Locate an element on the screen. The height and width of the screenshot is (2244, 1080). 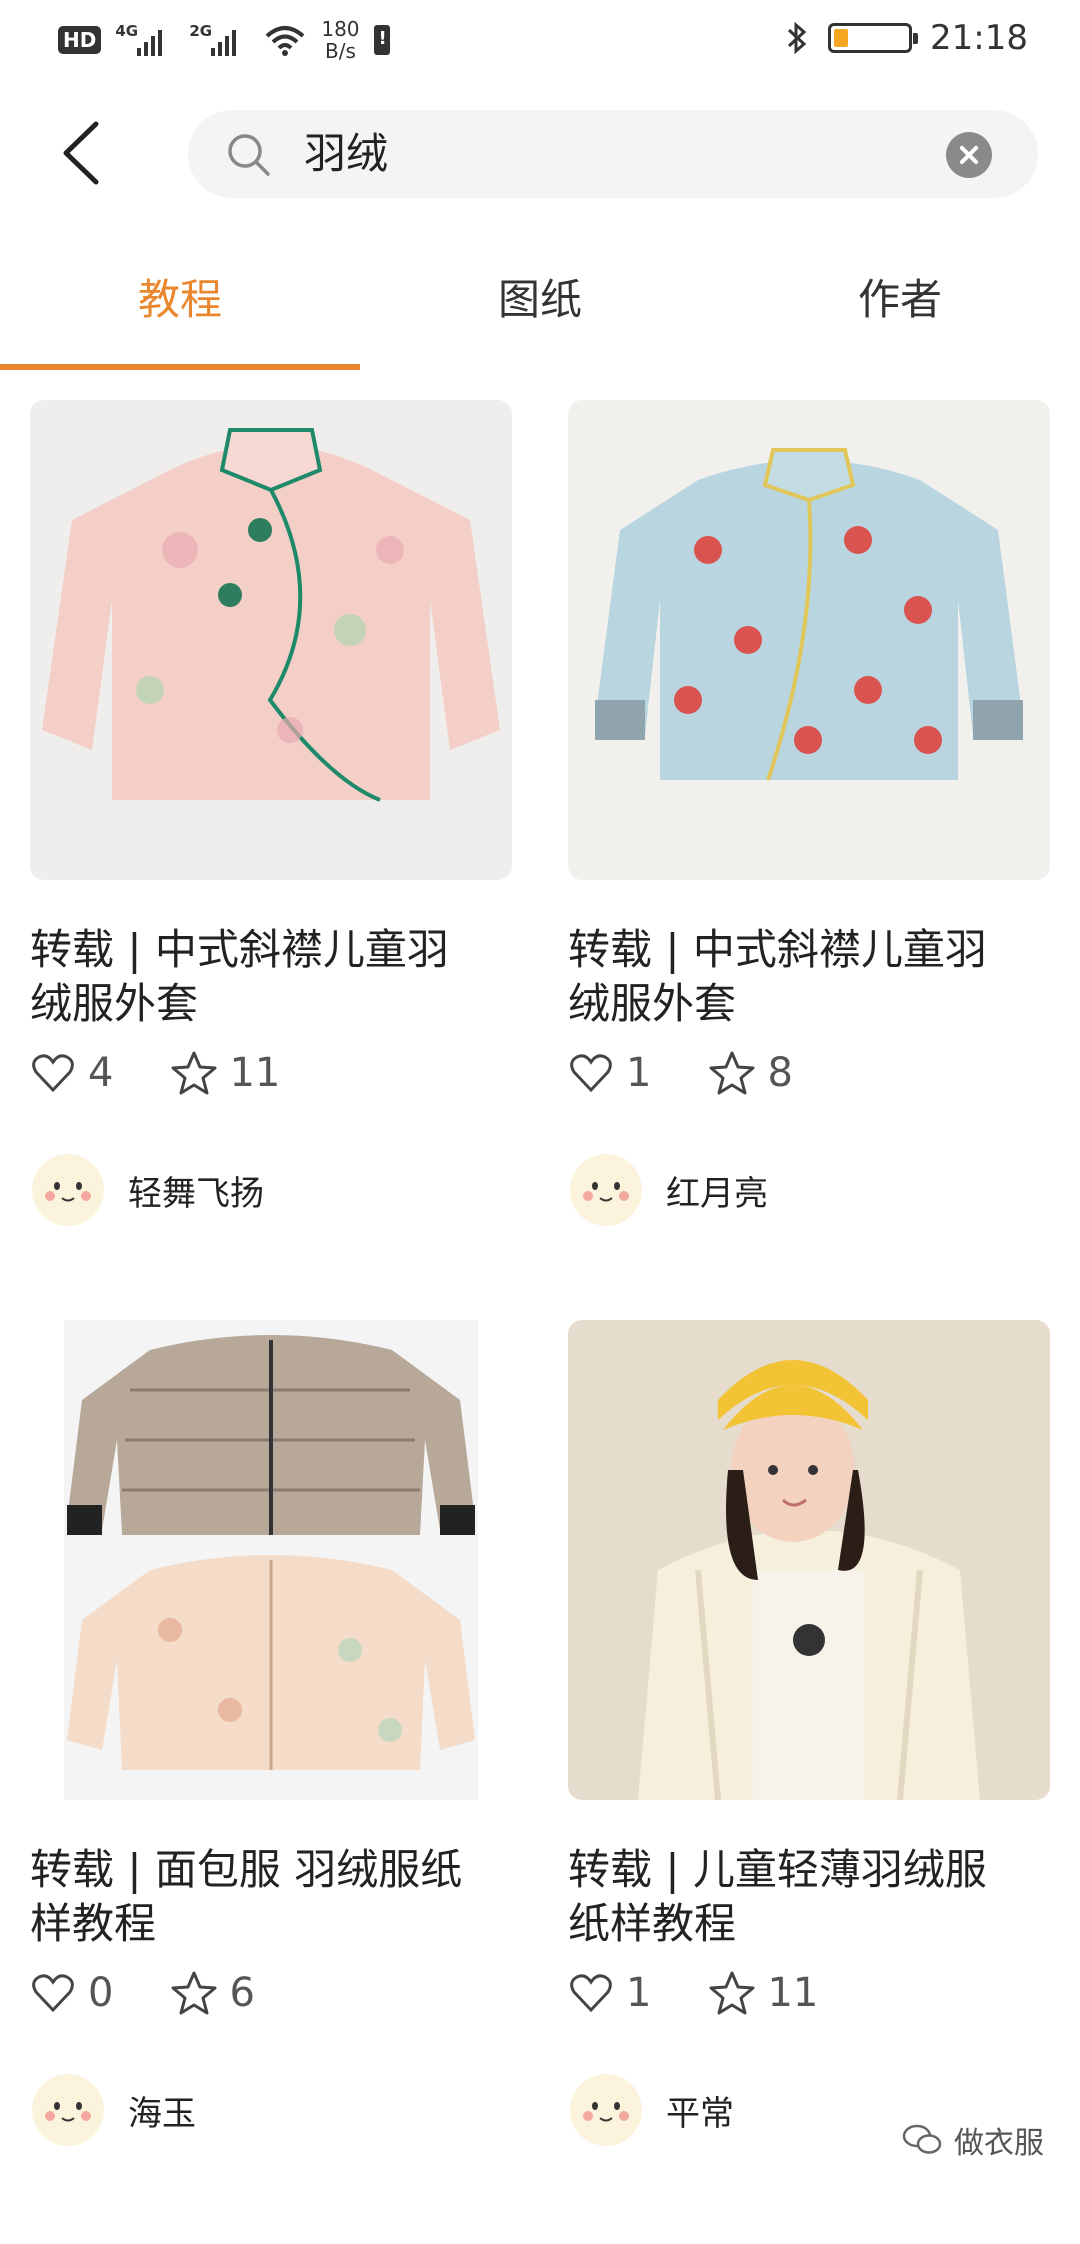
clock: 21:18 is located at coordinates (979, 38).